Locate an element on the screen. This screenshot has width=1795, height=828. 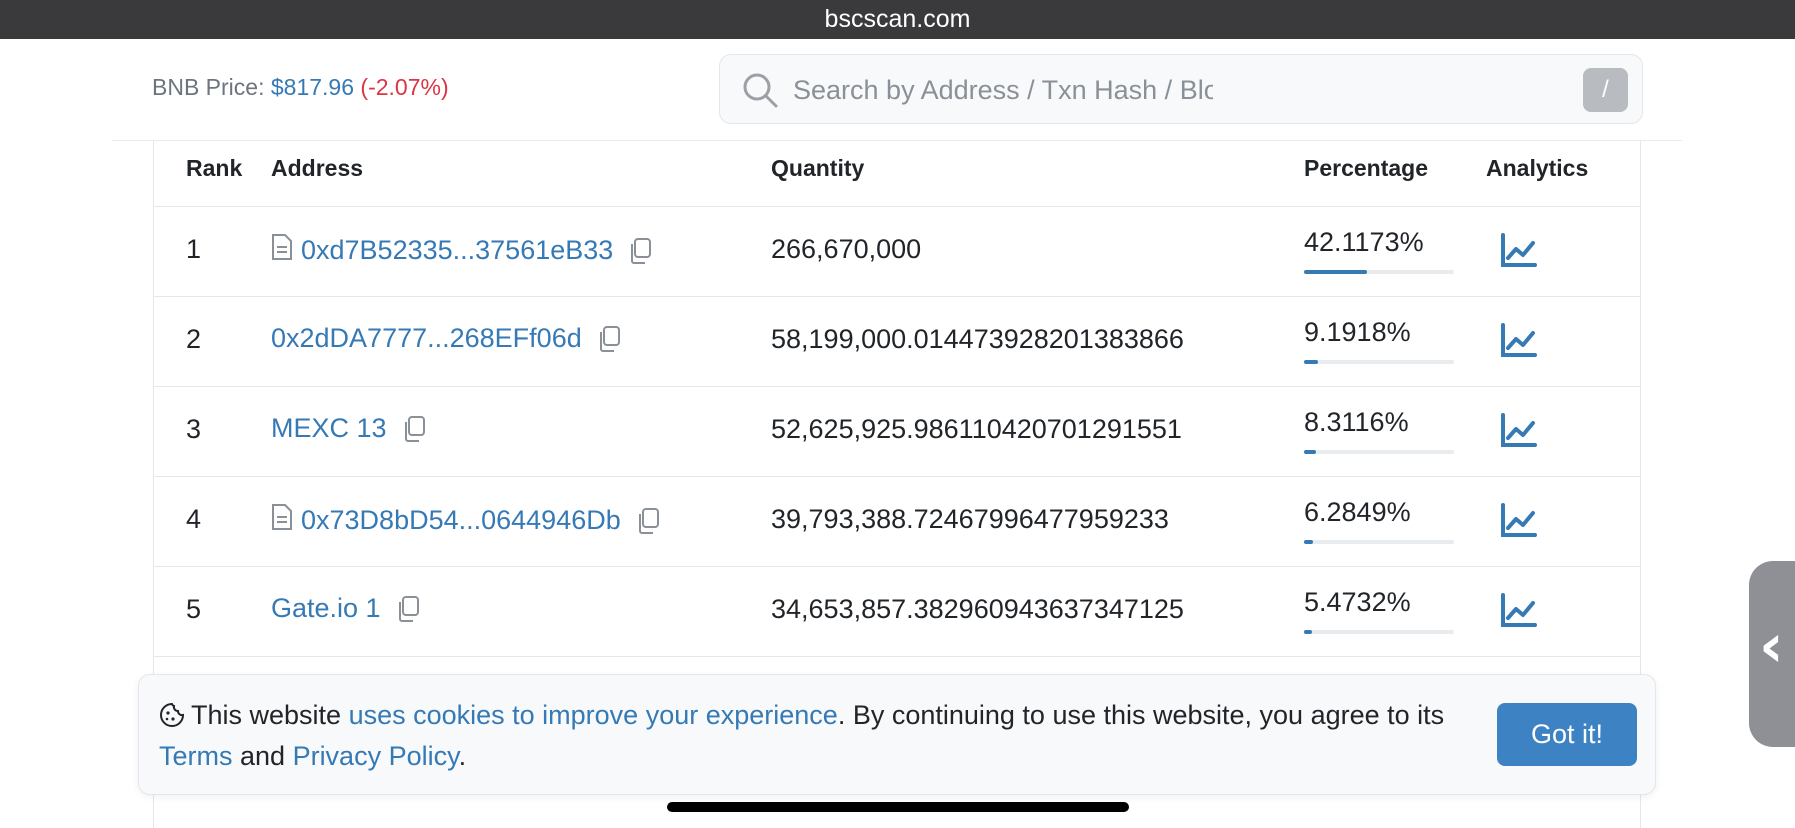
browser-url-bar: bscscan.com is located at coordinates (897, 19).